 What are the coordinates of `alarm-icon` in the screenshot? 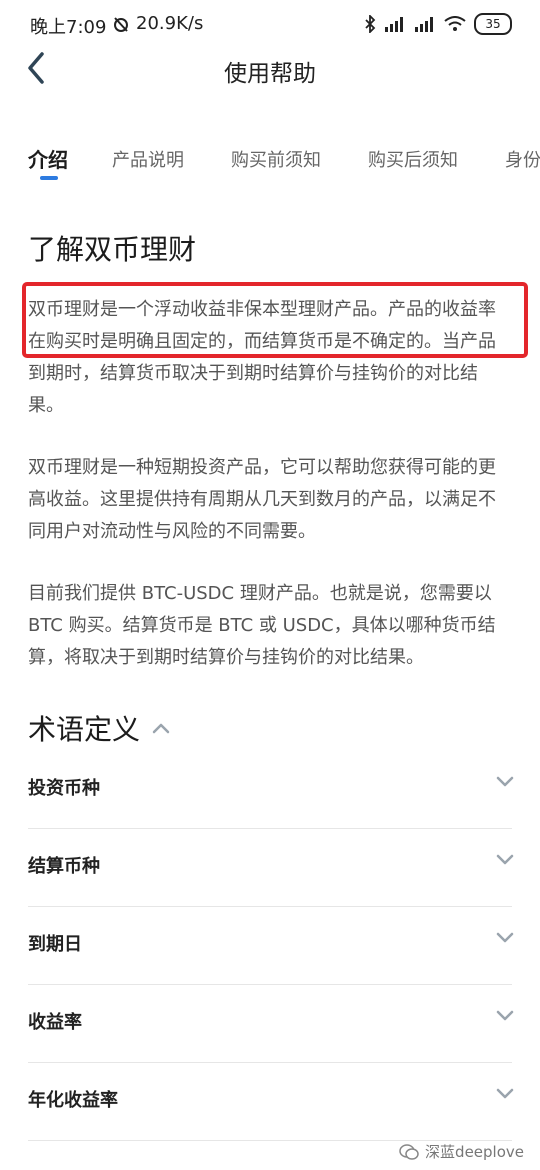 It's located at (121, 24).